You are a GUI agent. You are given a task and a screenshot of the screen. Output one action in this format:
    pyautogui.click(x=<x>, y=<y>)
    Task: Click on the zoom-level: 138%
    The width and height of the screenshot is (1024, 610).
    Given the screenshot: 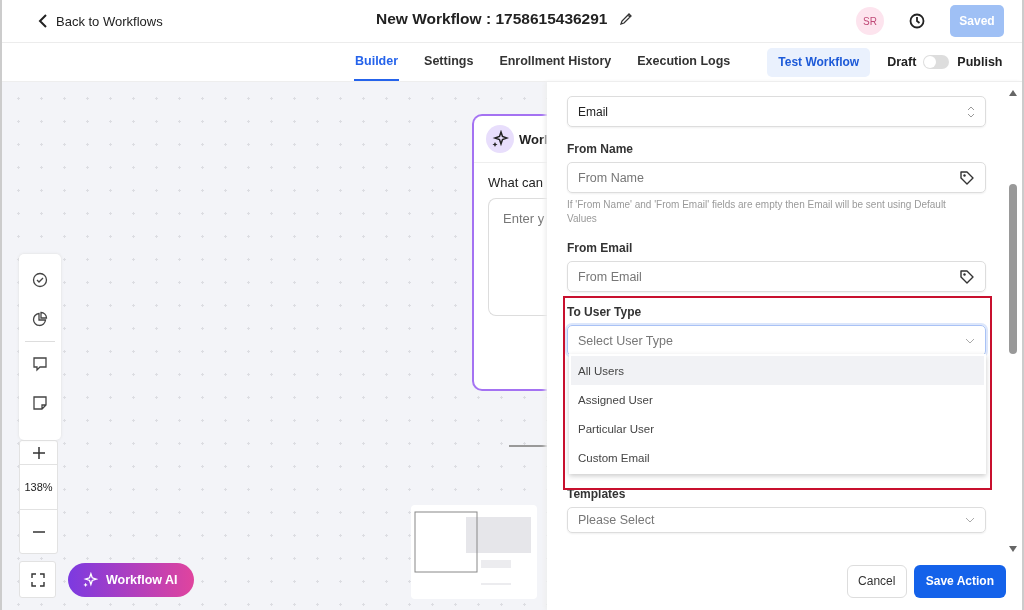 What is the action you would take?
    pyautogui.click(x=38, y=487)
    